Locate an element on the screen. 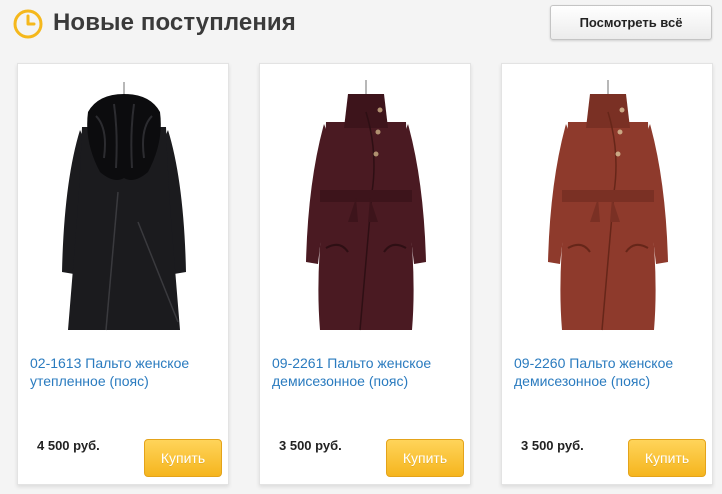  product-name-link: 02-1613 Пальто женское утепленное (пояс) is located at coordinates (125, 372).